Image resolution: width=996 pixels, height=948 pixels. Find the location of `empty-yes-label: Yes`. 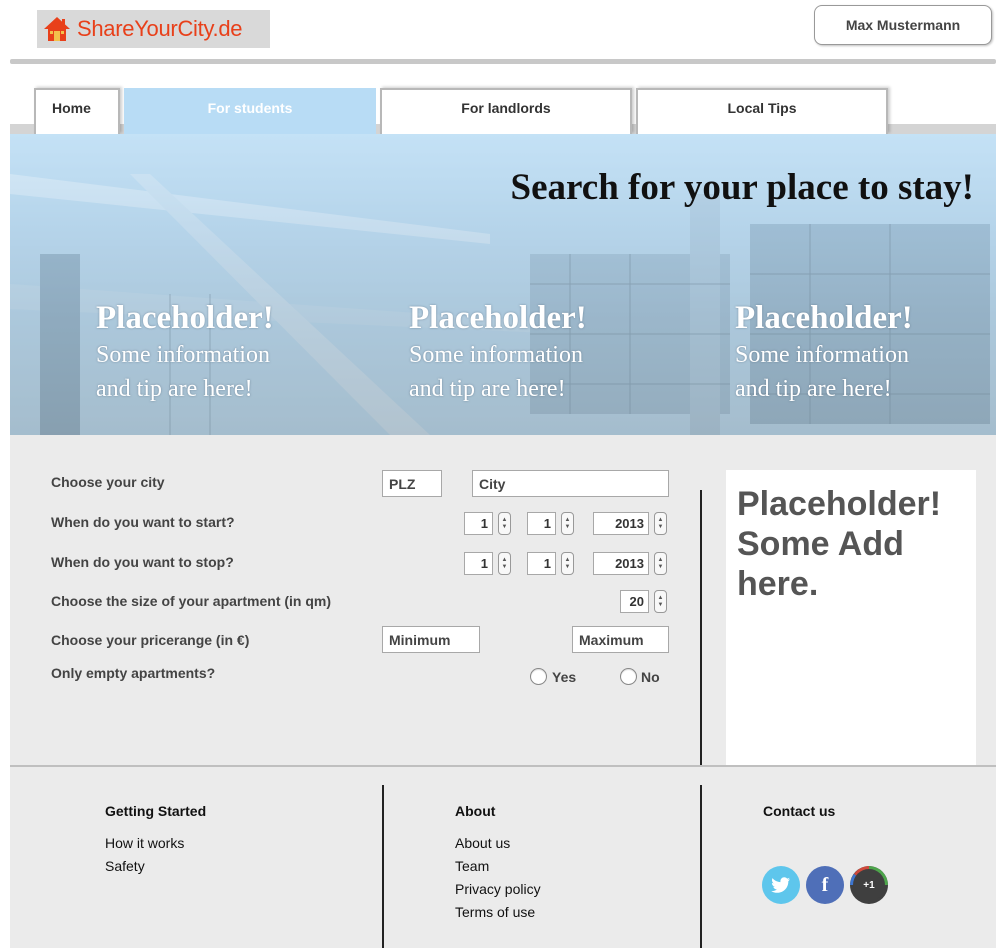

empty-yes-label: Yes is located at coordinates (564, 677).